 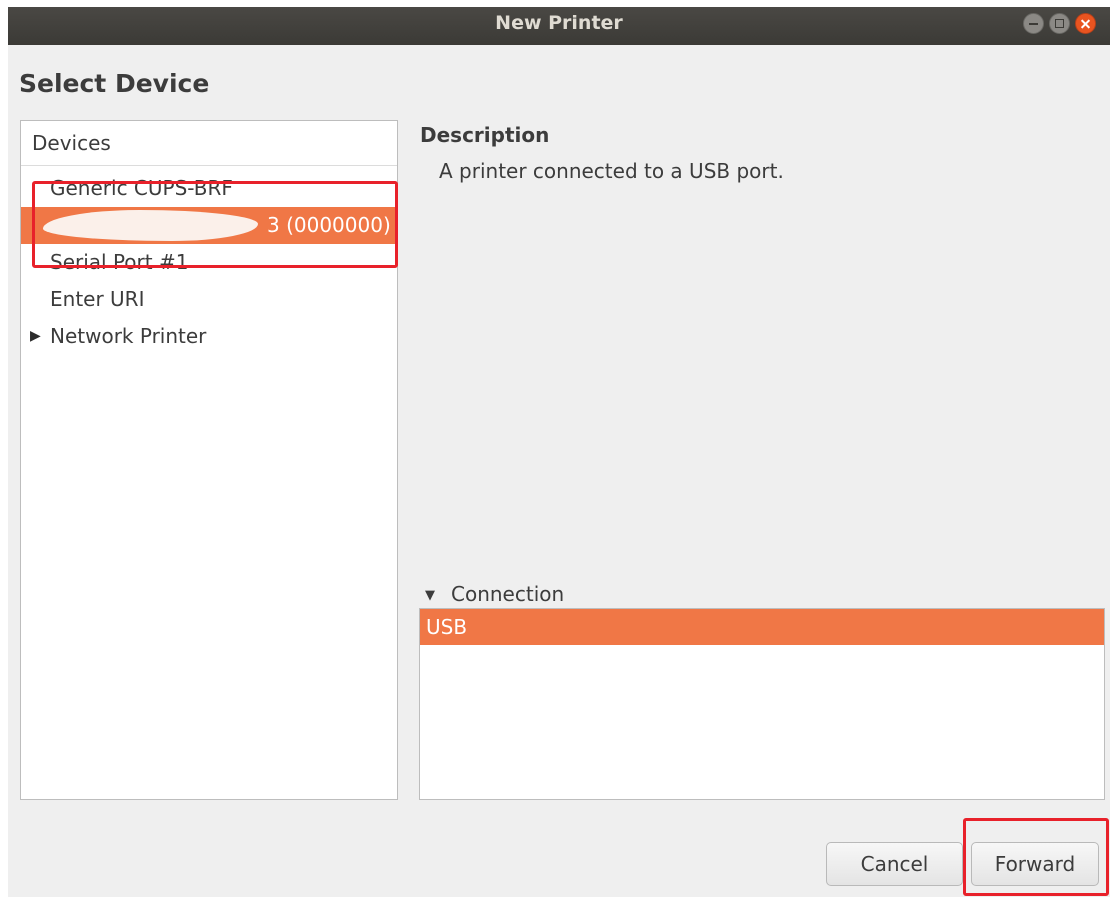 What do you see at coordinates (329, 225) in the screenshot?
I see `device-item-label: 3 (0000000)` at bounding box center [329, 225].